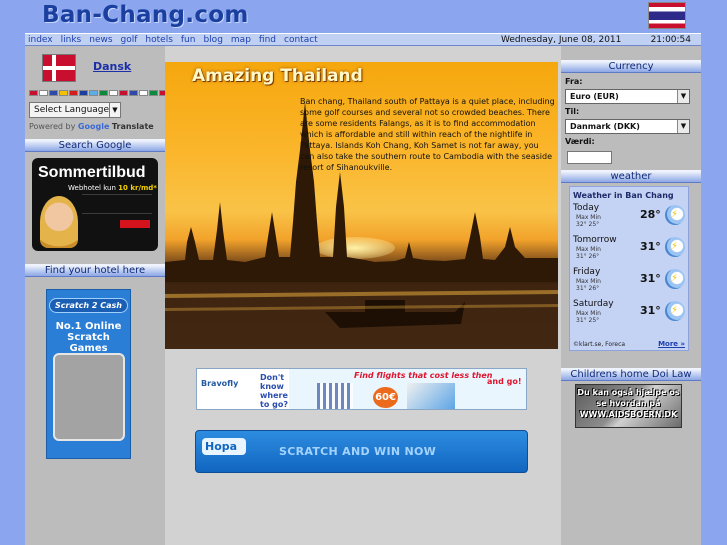  Describe the element at coordinates (588, 221) in the screenshot. I see `weather-maxmin: Max Min 32° 25°` at that location.